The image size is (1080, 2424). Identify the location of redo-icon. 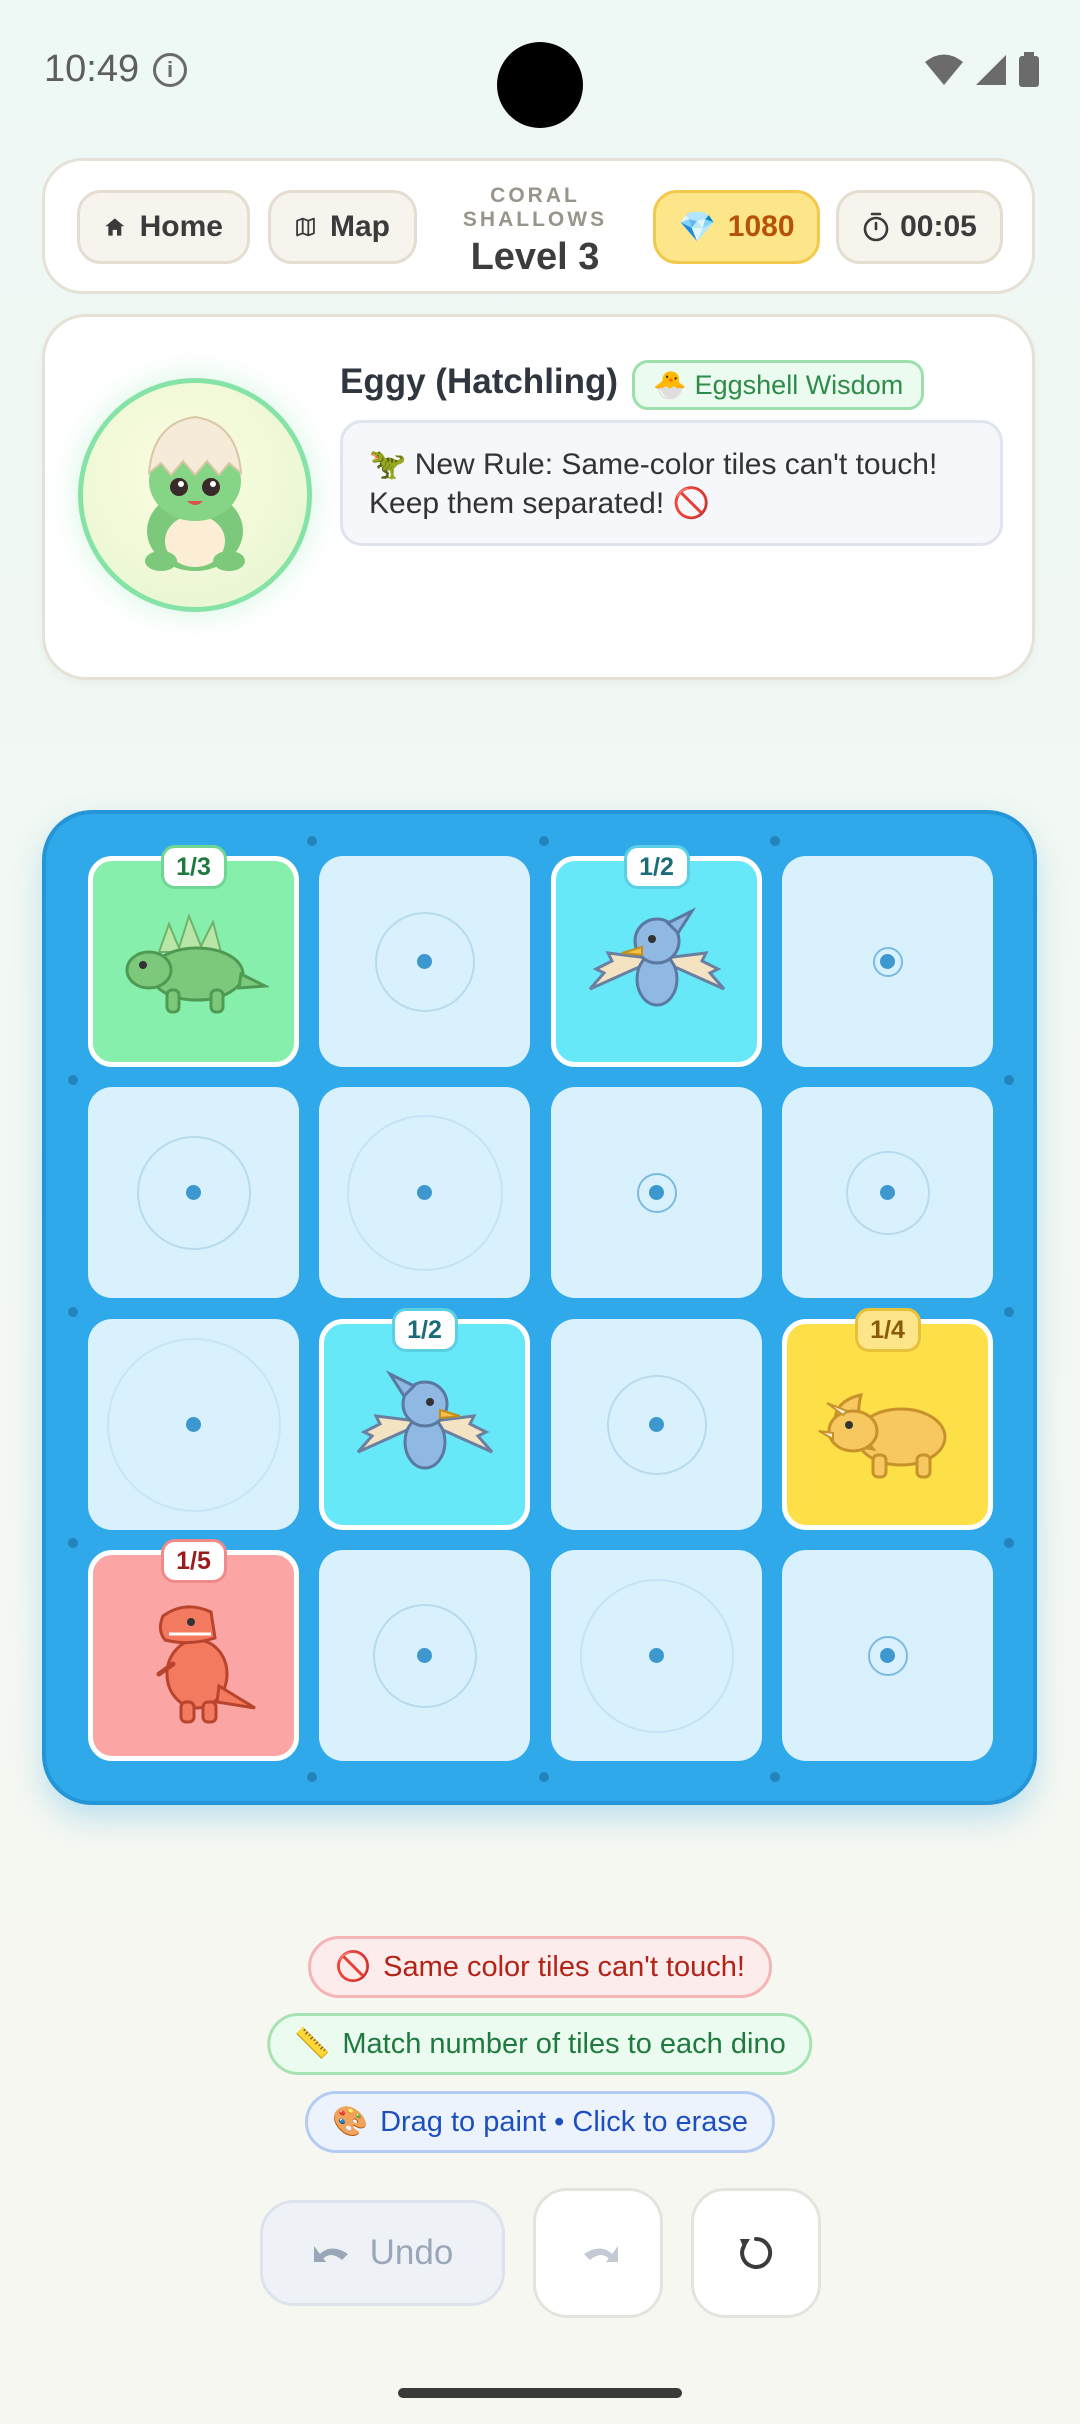
(601, 2254).